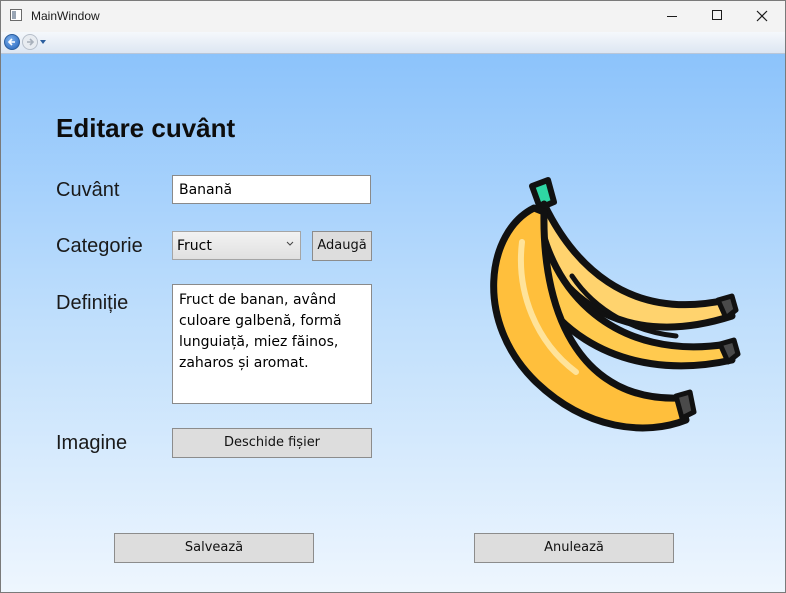 The width and height of the screenshot is (786, 593). Describe the element at coordinates (146, 128) in the screenshot. I see `page-title: Editare cuvânt` at that location.